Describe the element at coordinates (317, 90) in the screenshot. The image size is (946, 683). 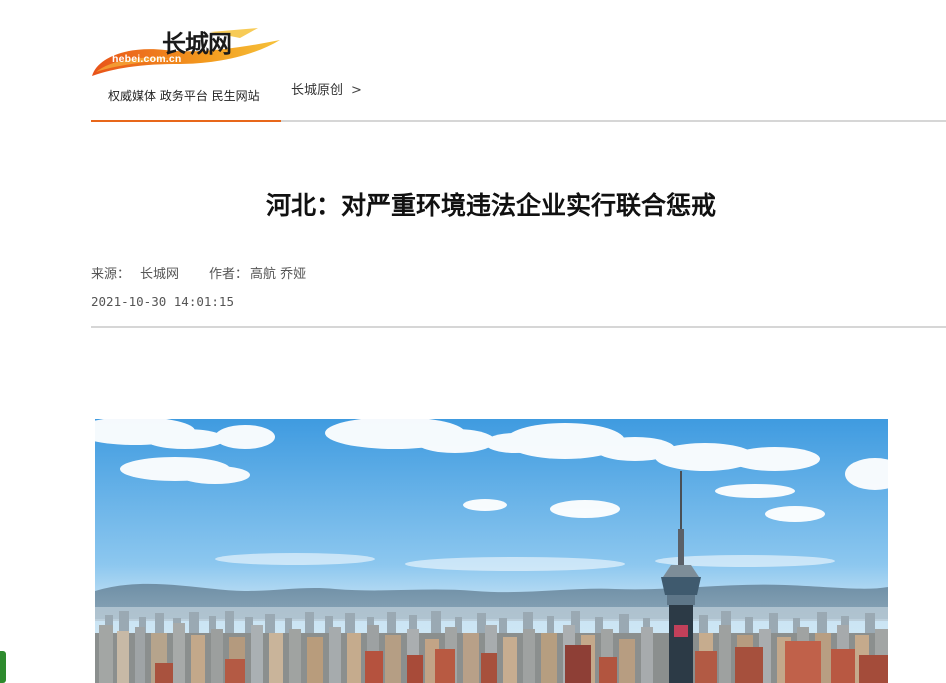
I see `breadcrumb-item-section: 长城原创` at that location.